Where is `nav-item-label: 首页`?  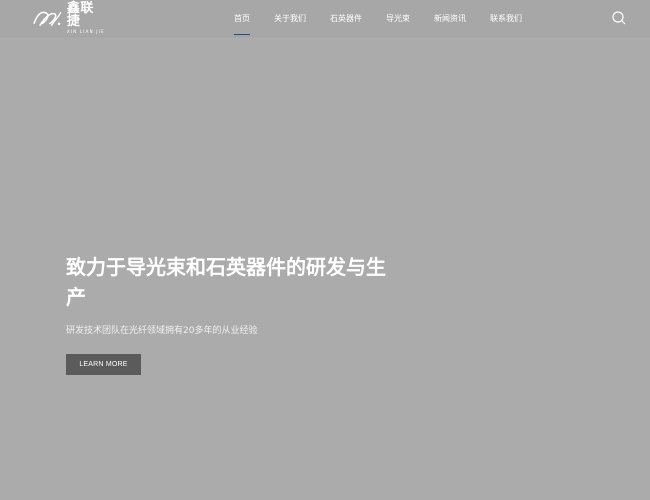 nav-item-label: 首页 is located at coordinates (242, 18).